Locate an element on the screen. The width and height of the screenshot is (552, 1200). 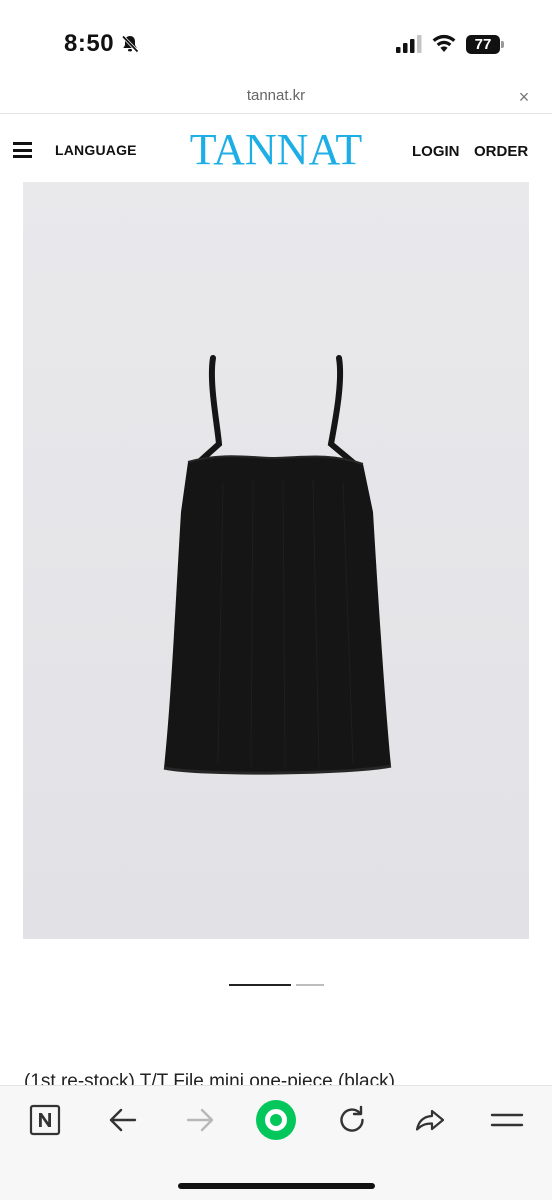
battery-level: 77 is located at coordinates (483, 44).